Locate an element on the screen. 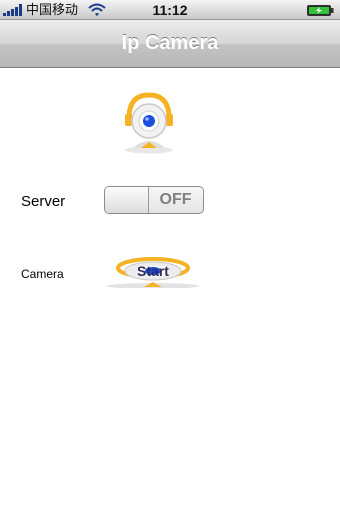 The height and width of the screenshot is (510, 340). switch-state-label: OFF is located at coordinates (175, 199).